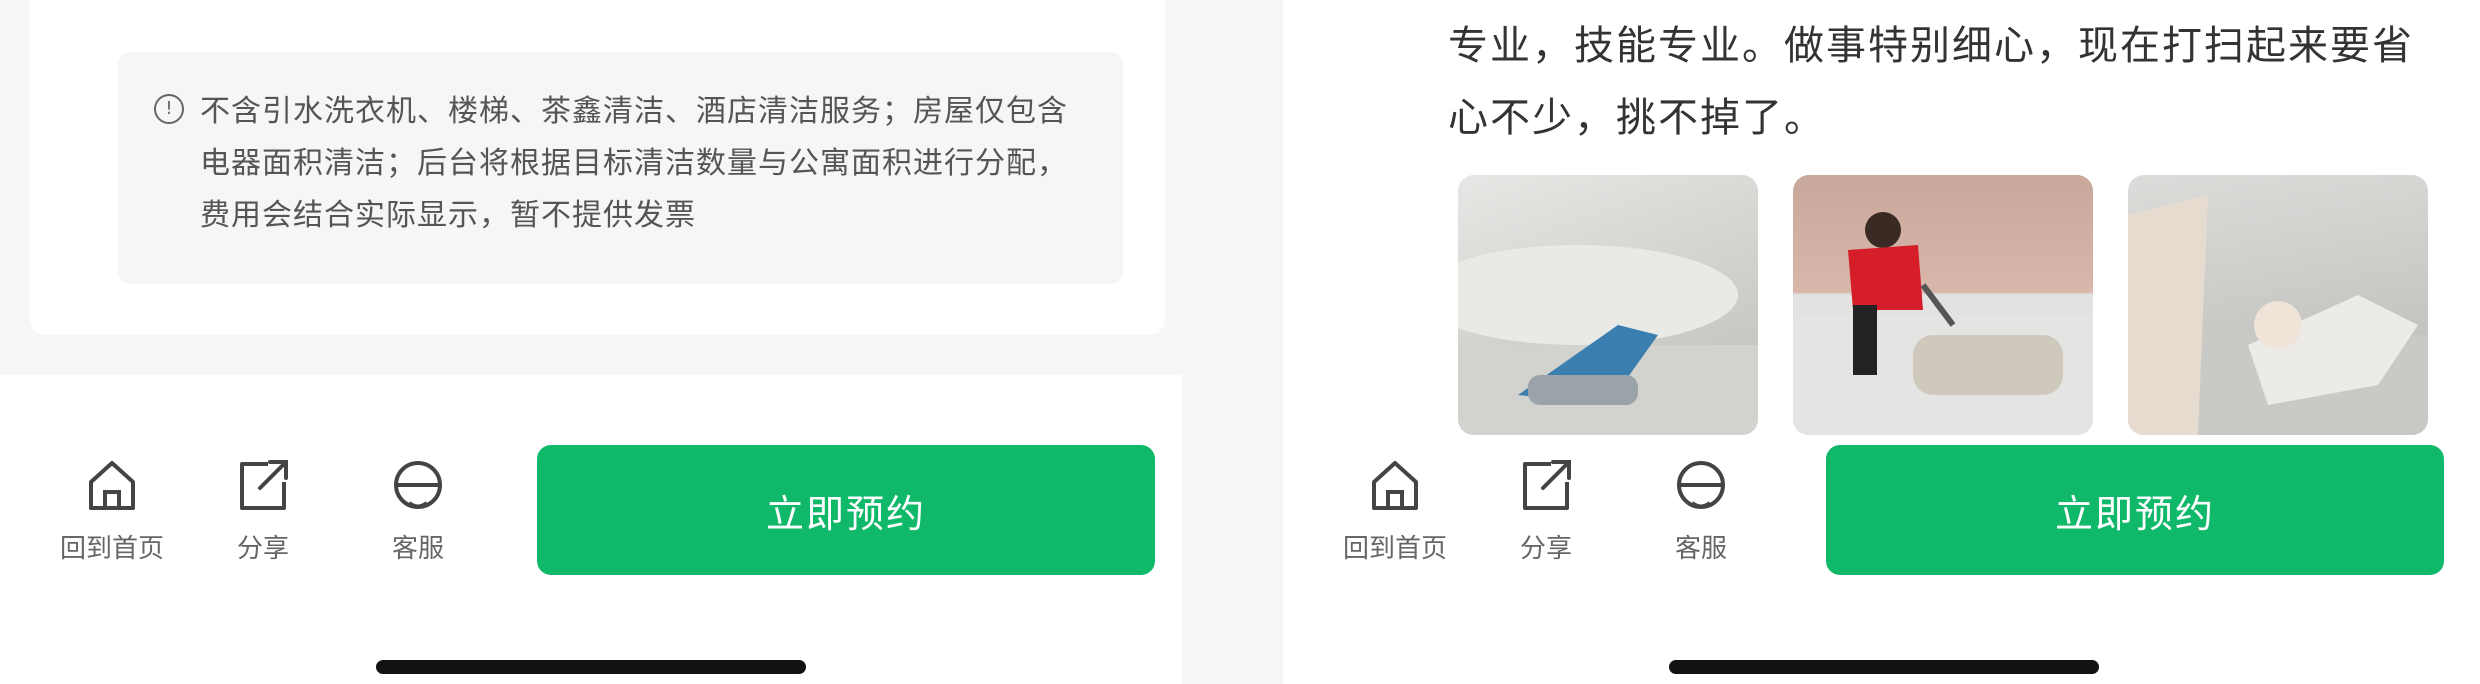  Describe the element at coordinates (1943, 323) in the screenshot. I see `cleaner-image` at that location.